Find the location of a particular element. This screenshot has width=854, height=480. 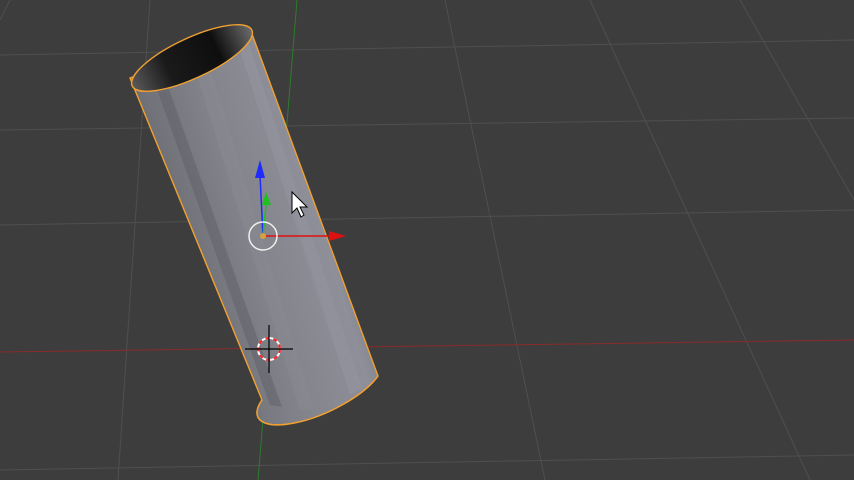

origin-dot-icon is located at coordinates (263, 236).